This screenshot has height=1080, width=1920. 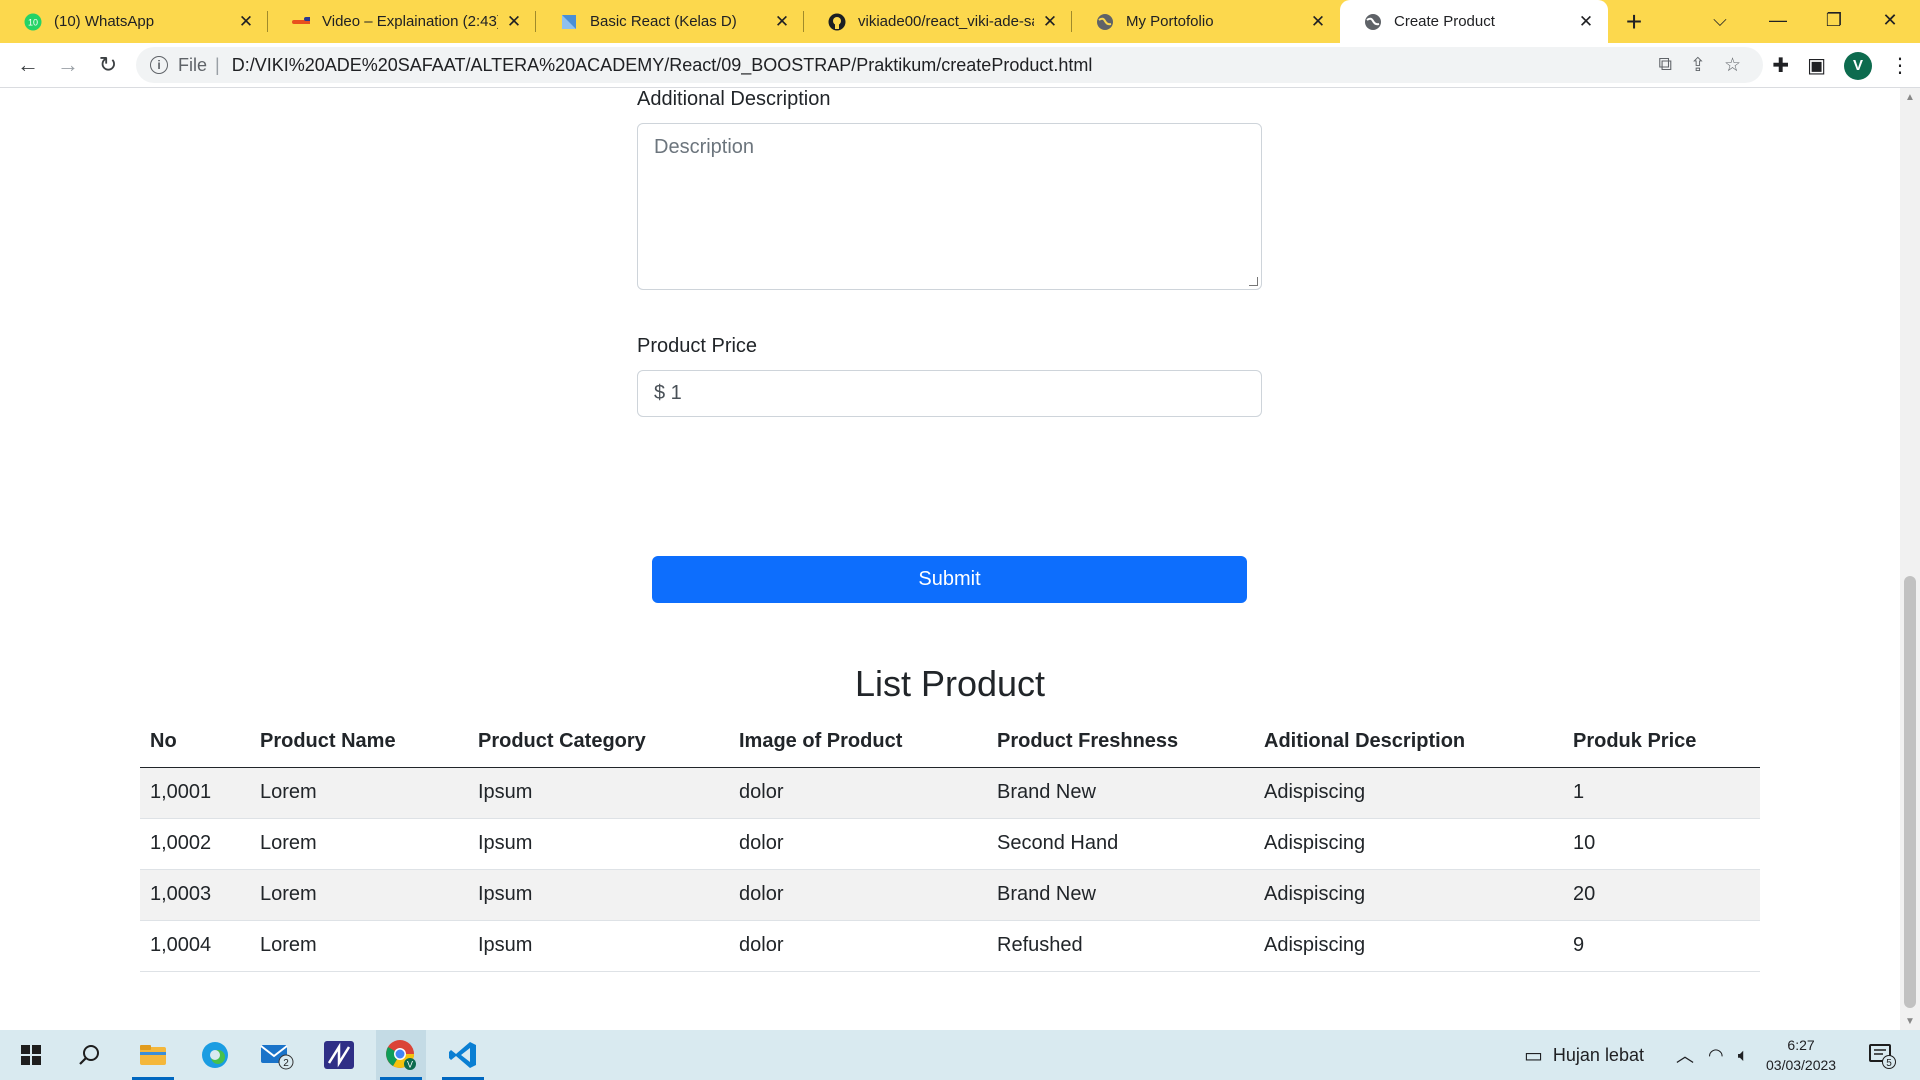 I want to click on table-cell: Second Hand, so click(x=1120, y=844).